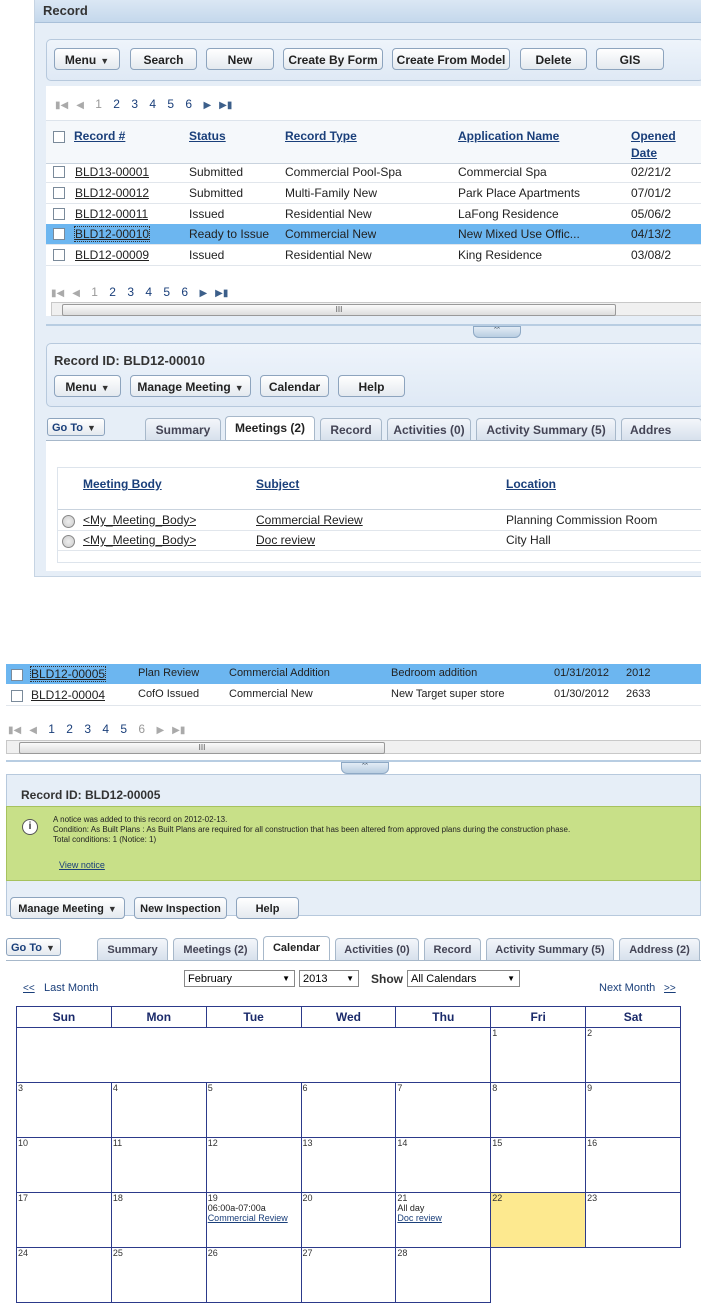  Describe the element at coordinates (531, 484) in the screenshot. I see `col-location: Location` at that location.